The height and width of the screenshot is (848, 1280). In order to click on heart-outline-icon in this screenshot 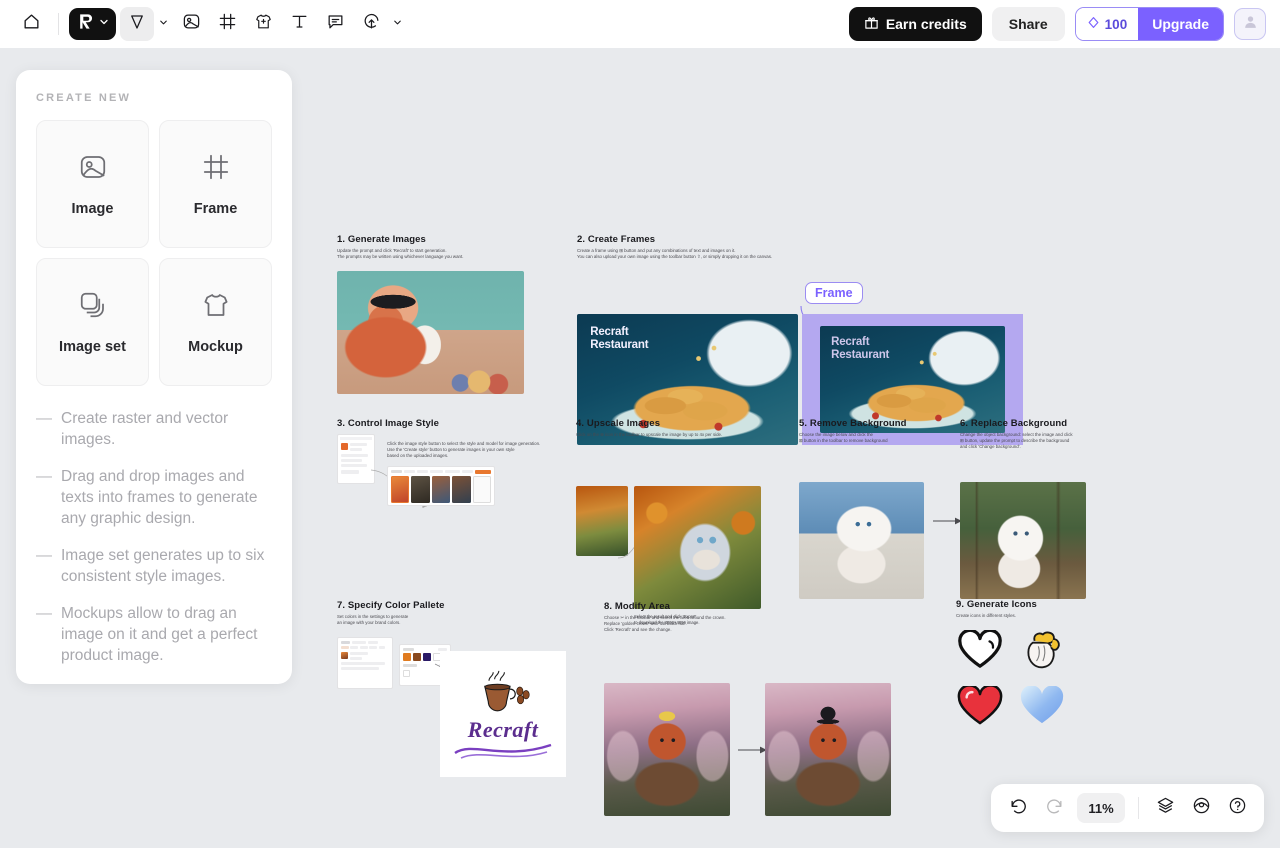, I will do `click(980, 649)`.